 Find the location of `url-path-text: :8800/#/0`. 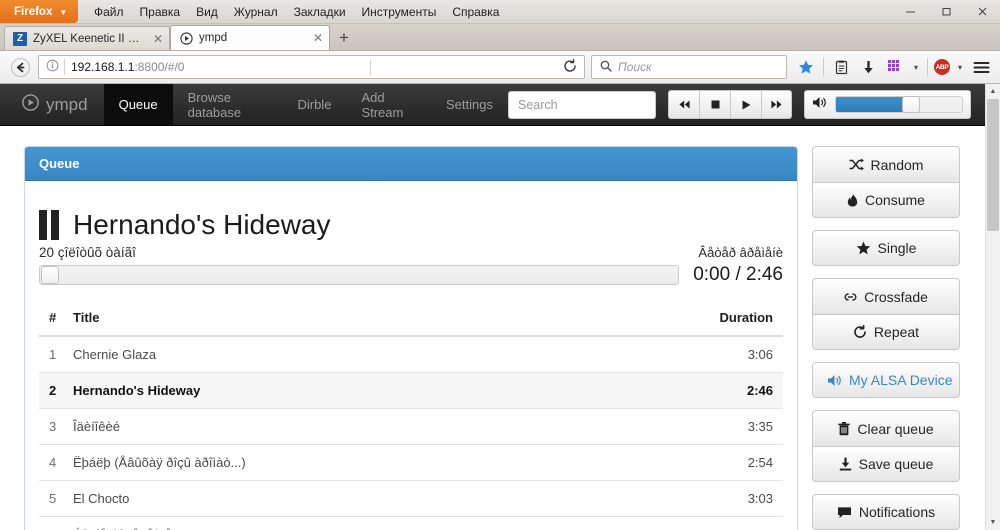

url-path-text: :8800/#/0 is located at coordinates (159, 67).